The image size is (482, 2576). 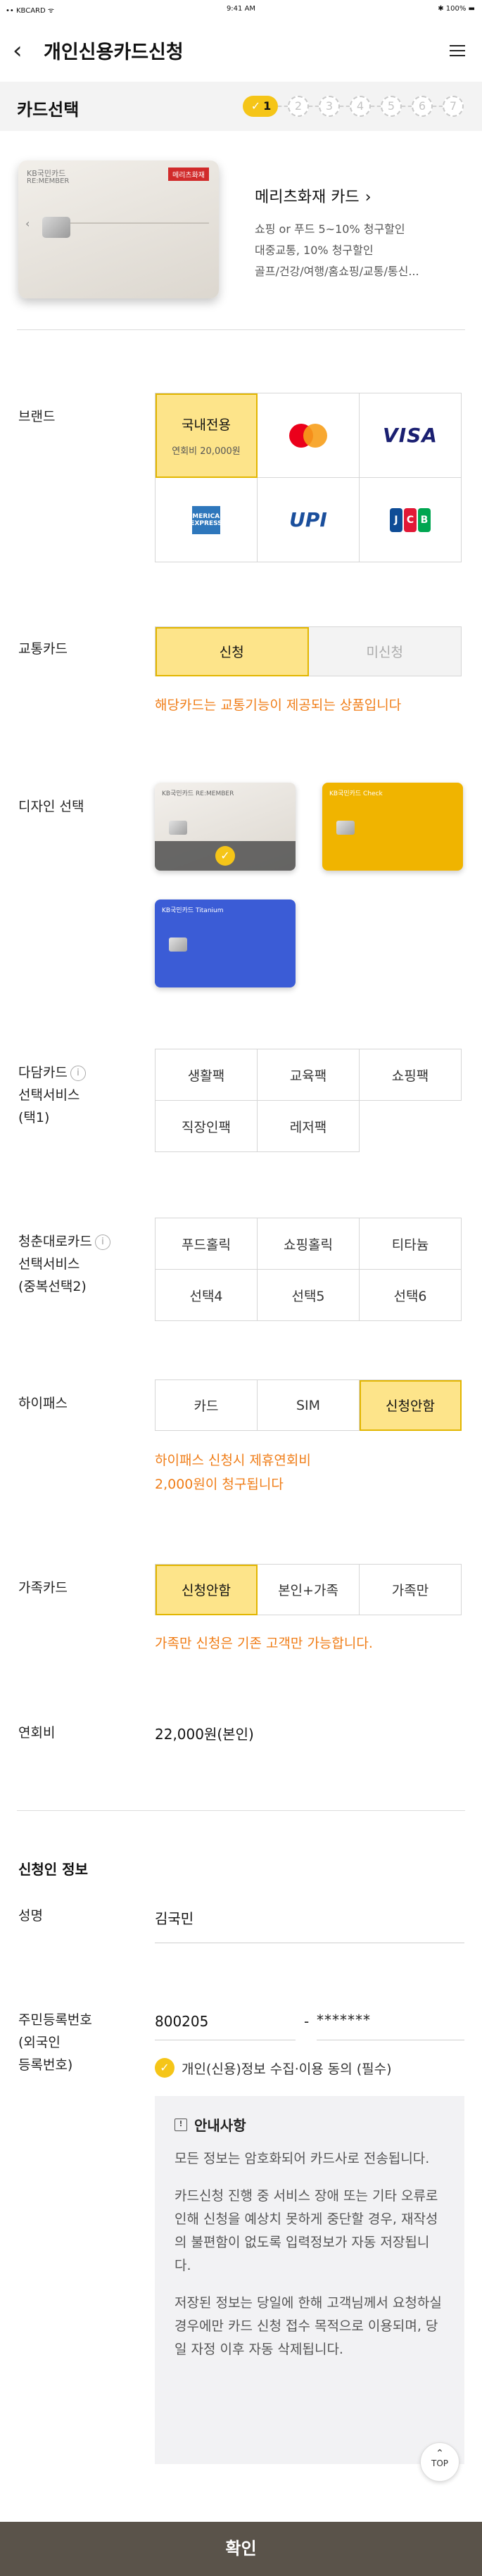 I want to click on multi-service-option: 생활팩, so click(x=207, y=1075).